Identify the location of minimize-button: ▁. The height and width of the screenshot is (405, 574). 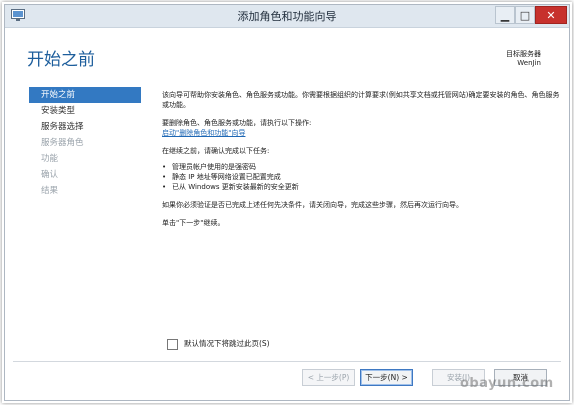
(505, 15).